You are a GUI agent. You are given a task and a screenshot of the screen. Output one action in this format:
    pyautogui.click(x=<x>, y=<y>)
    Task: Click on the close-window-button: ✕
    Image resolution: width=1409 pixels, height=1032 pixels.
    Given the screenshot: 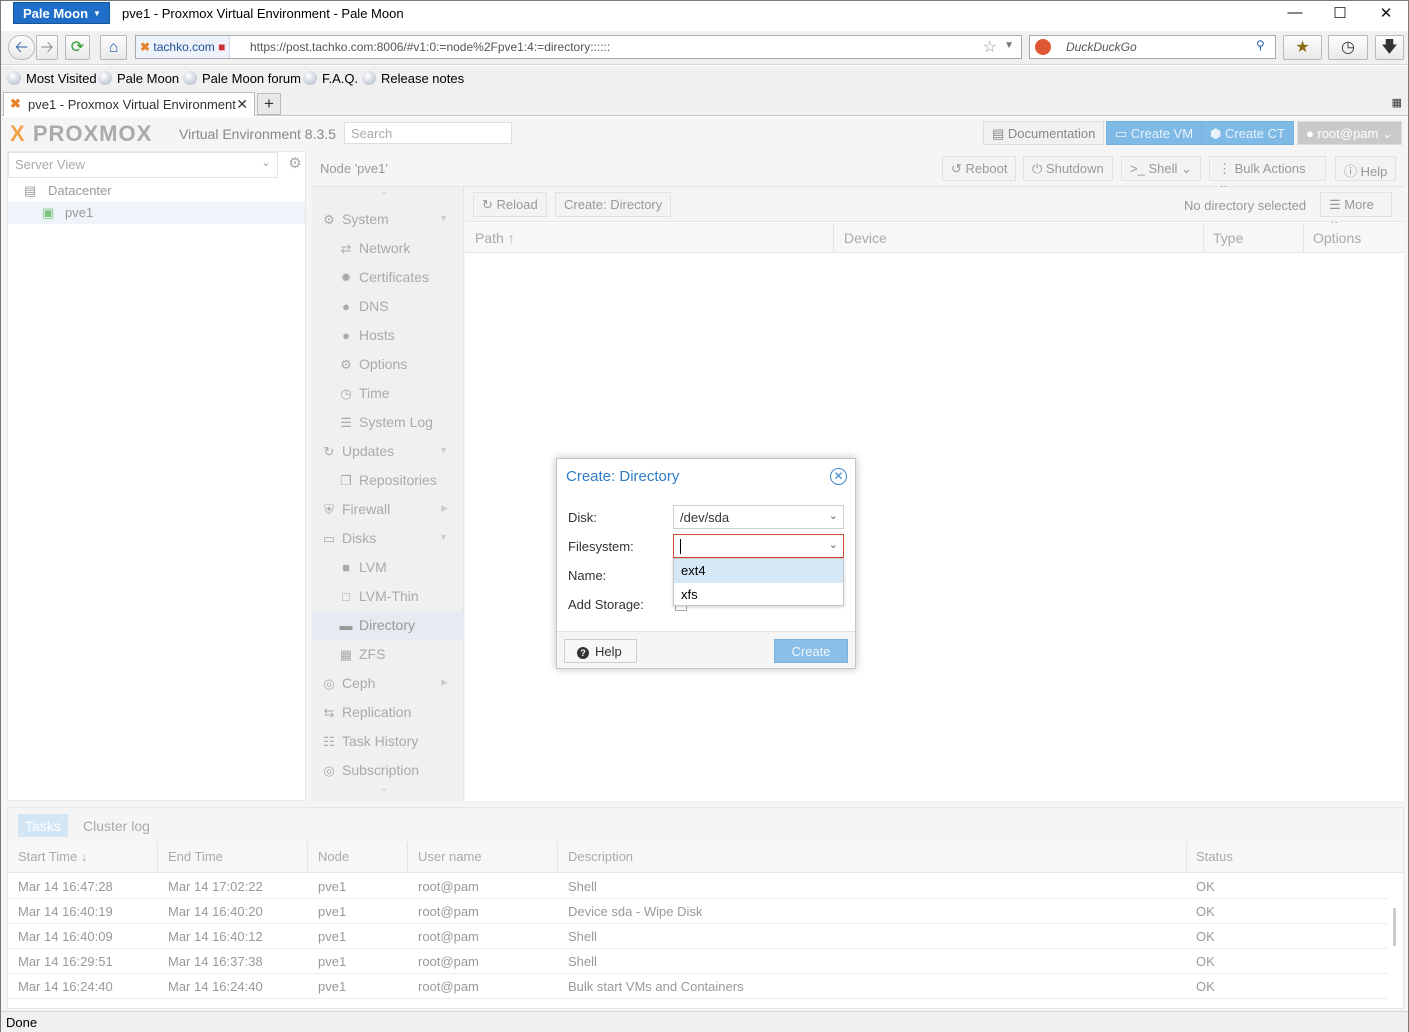 What is the action you would take?
    pyautogui.click(x=1386, y=15)
    